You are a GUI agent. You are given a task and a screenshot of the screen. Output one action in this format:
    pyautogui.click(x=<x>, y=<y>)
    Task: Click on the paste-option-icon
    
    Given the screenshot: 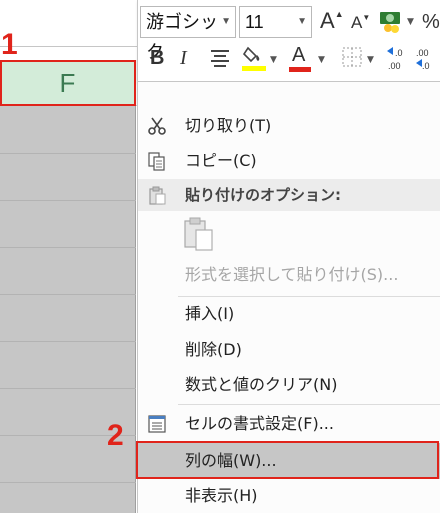 What is the action you would take?
    pyautogui.click(x=199, y=234)
    